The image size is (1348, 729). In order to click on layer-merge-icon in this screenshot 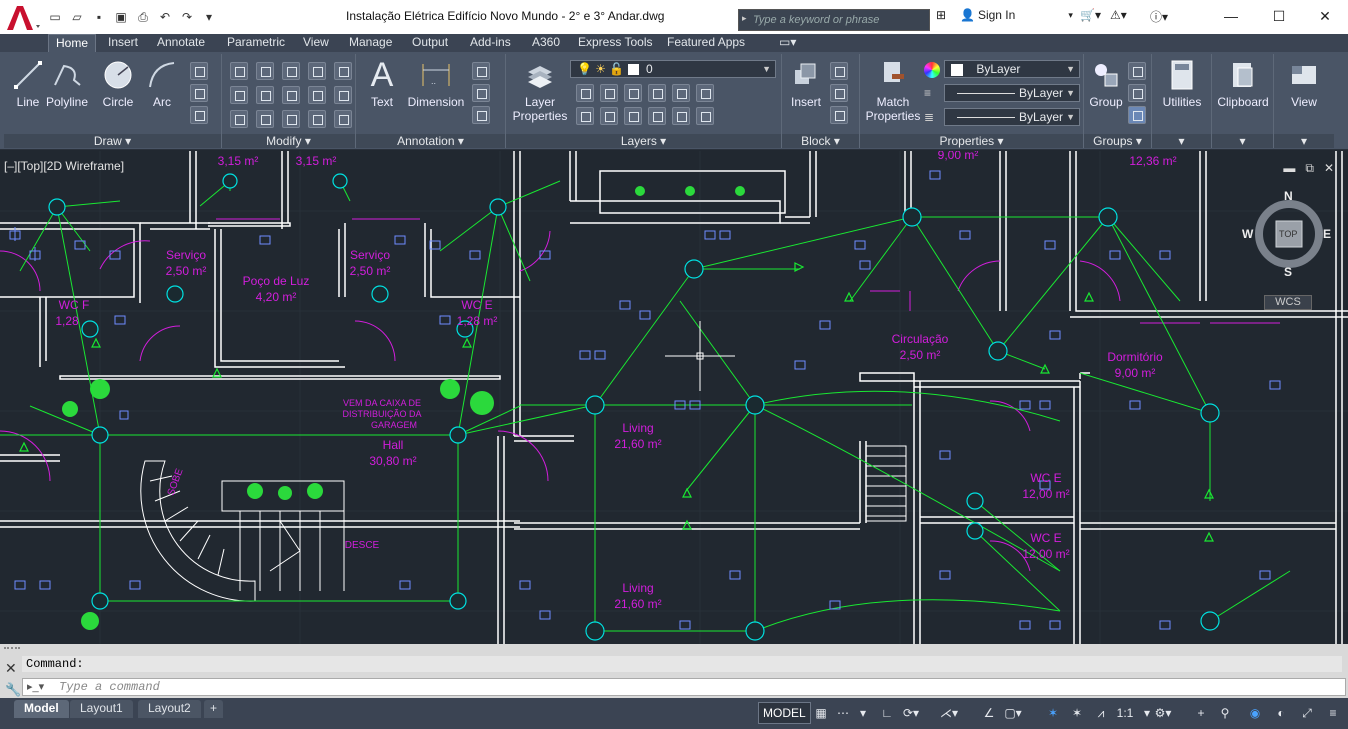, I will do `click(705, 116)`.